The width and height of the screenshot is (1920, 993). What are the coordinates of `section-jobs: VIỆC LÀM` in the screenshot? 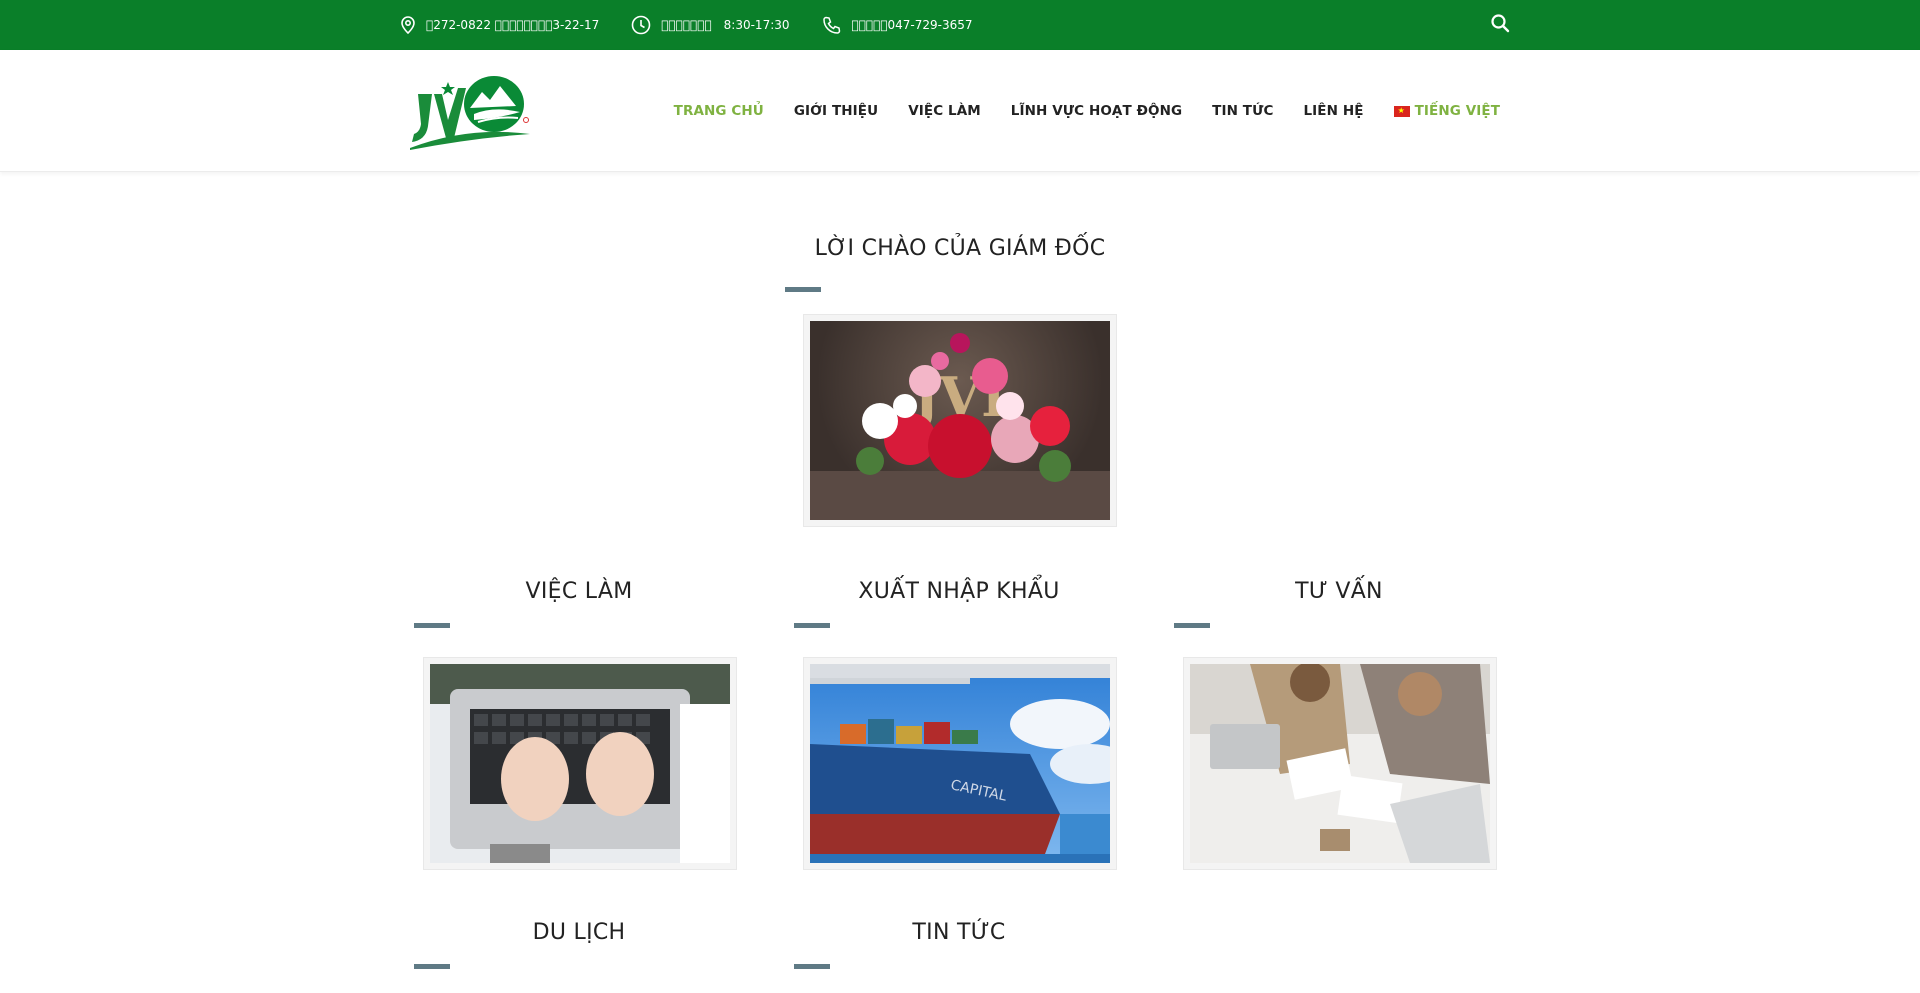 It's located at (579, 603).